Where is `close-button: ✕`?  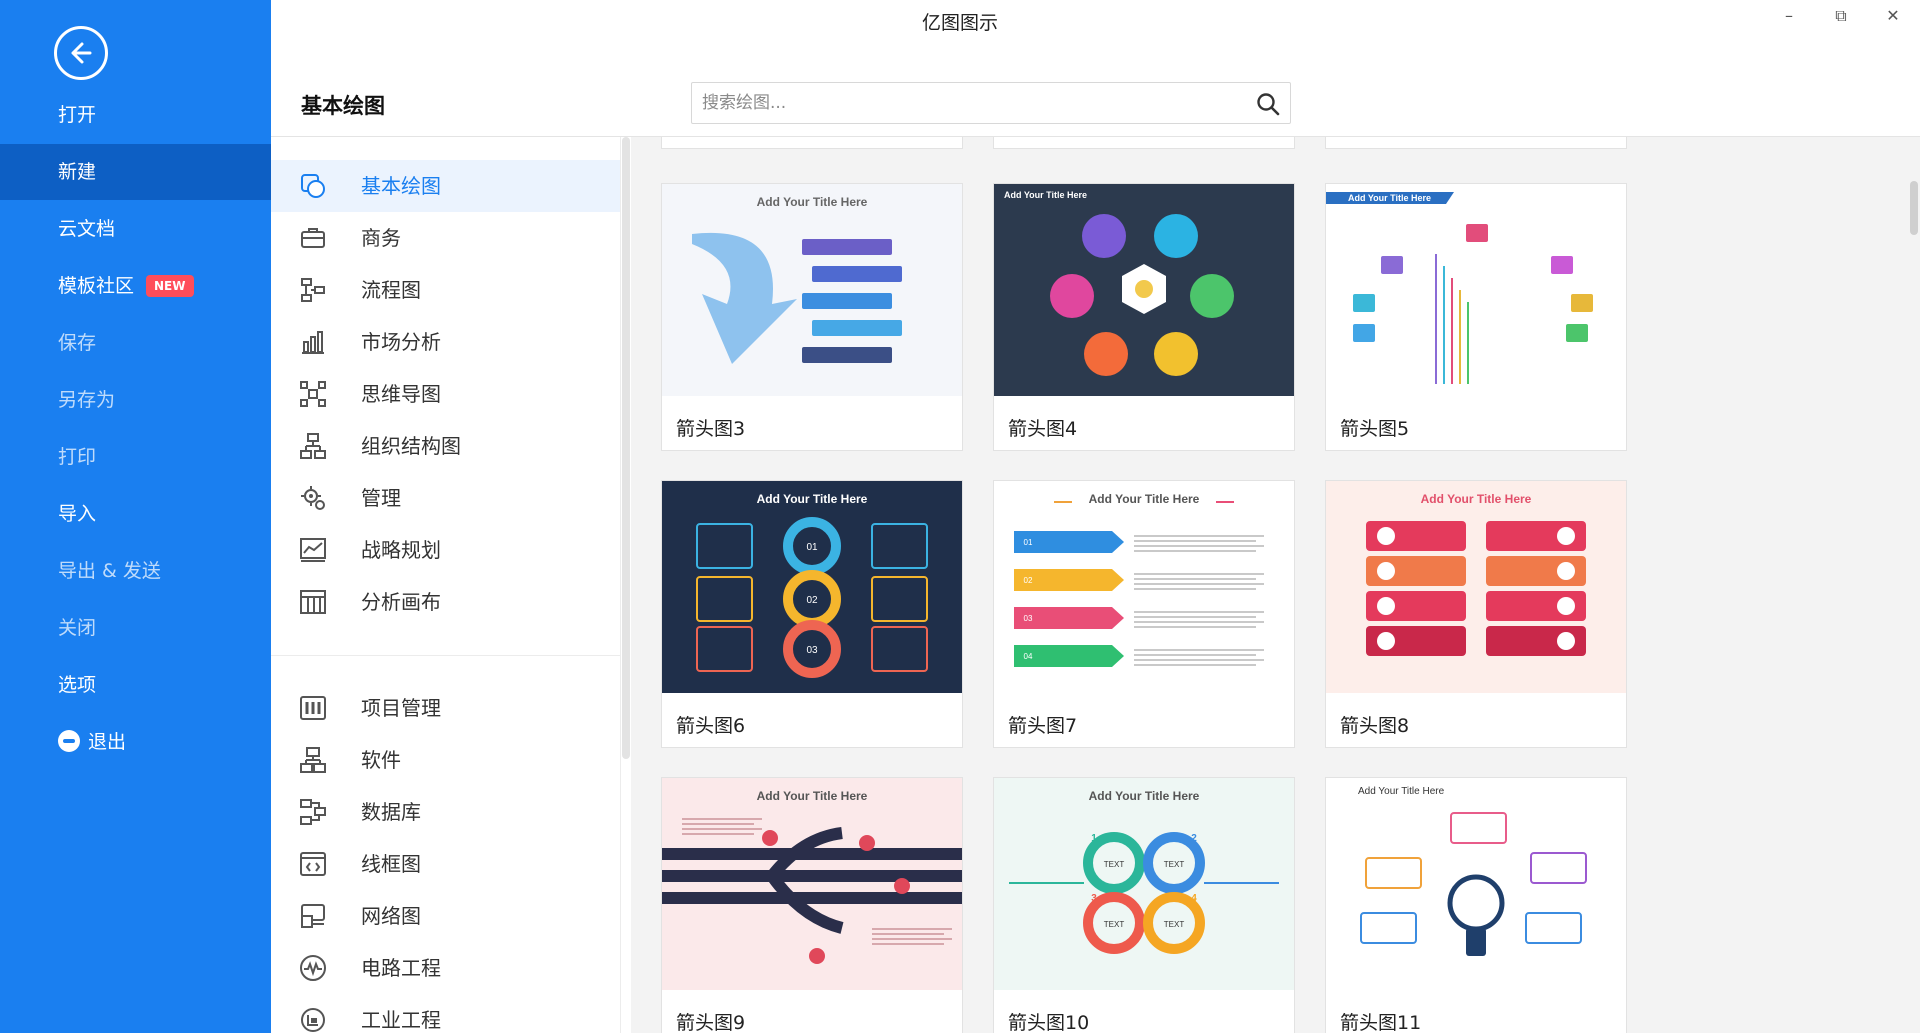
close-button: ✕ is located at coordinates (1893, 15).